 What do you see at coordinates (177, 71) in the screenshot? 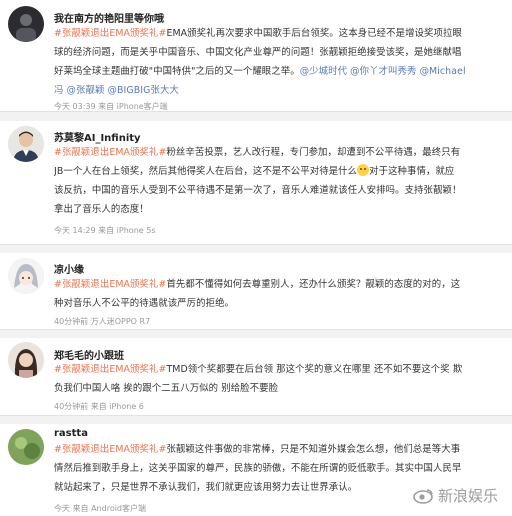
I see `post-text-segment: 好莱坞全球主题曲打破"中国特供"之后的又一个耀眼之举。` at bounding box center [177, 71].